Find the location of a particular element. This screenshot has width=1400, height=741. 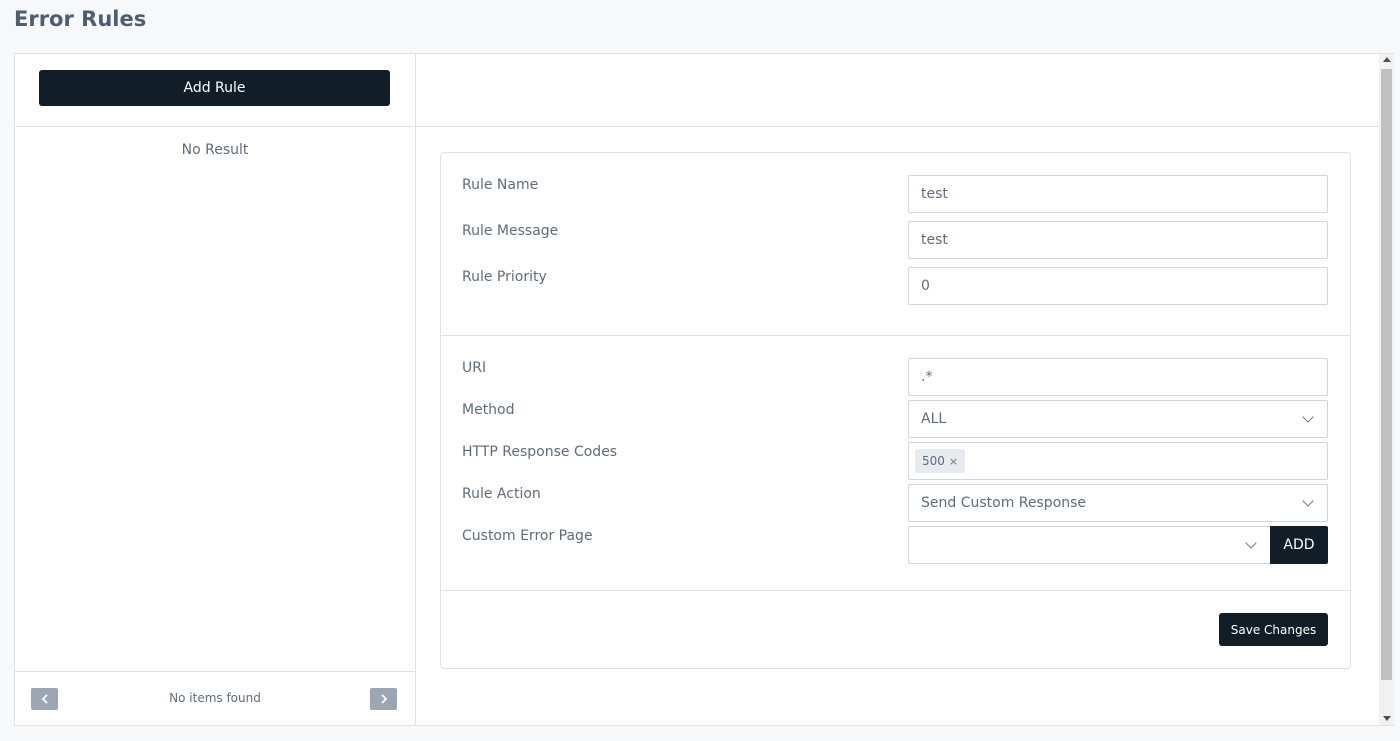

scroll-up-arrow-icon is located at coordinates (1387, 59).